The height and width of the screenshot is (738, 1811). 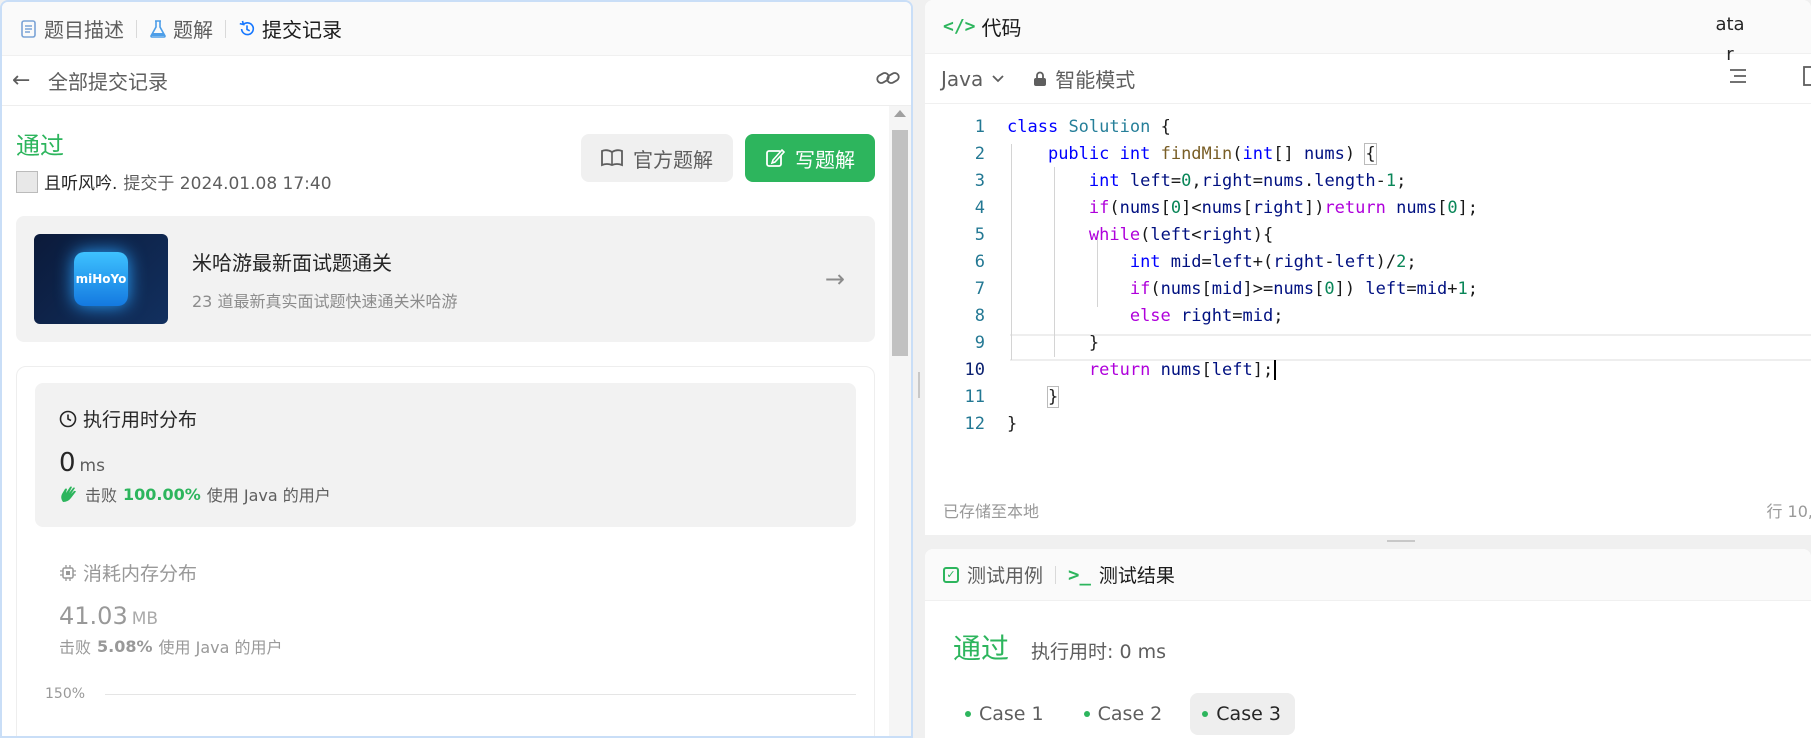 What do you see at coordinates (1368, 316) in the screenshot?
I see `code-line: 8 else right=mid;` at bounding box center [1368, 316].